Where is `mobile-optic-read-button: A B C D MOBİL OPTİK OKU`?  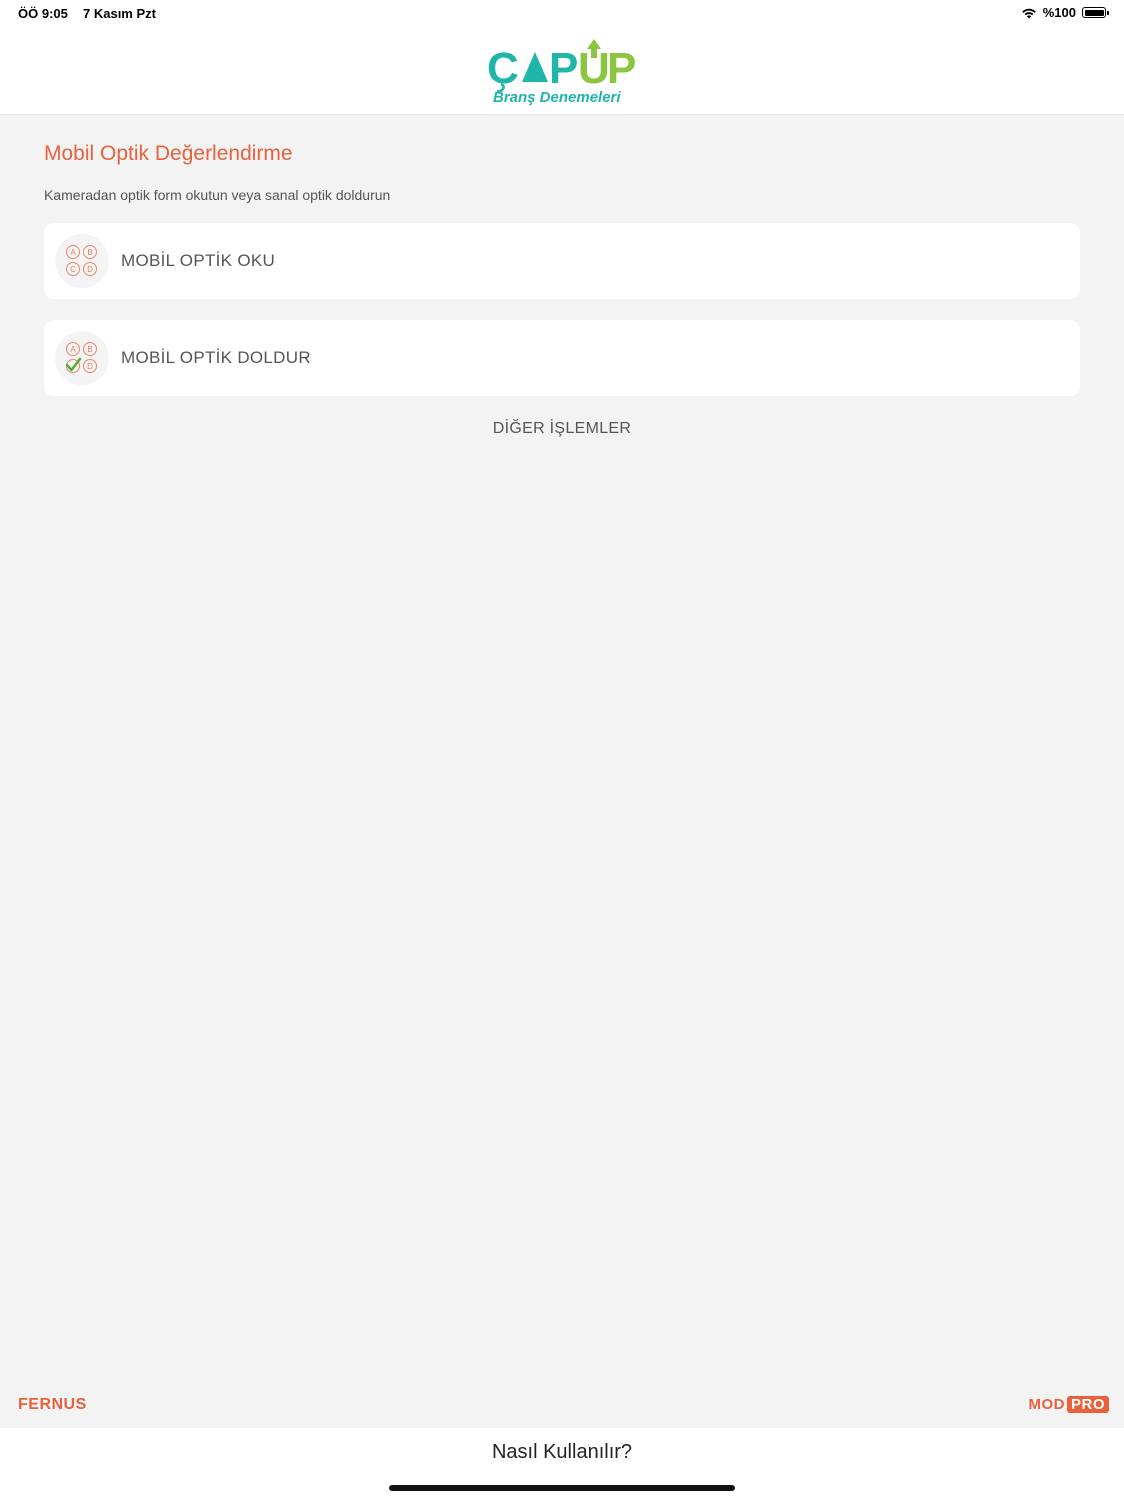 mobile-optic-read-button: A B C D MOBİL OPTİK OKU is located at coordinates (562, 261).